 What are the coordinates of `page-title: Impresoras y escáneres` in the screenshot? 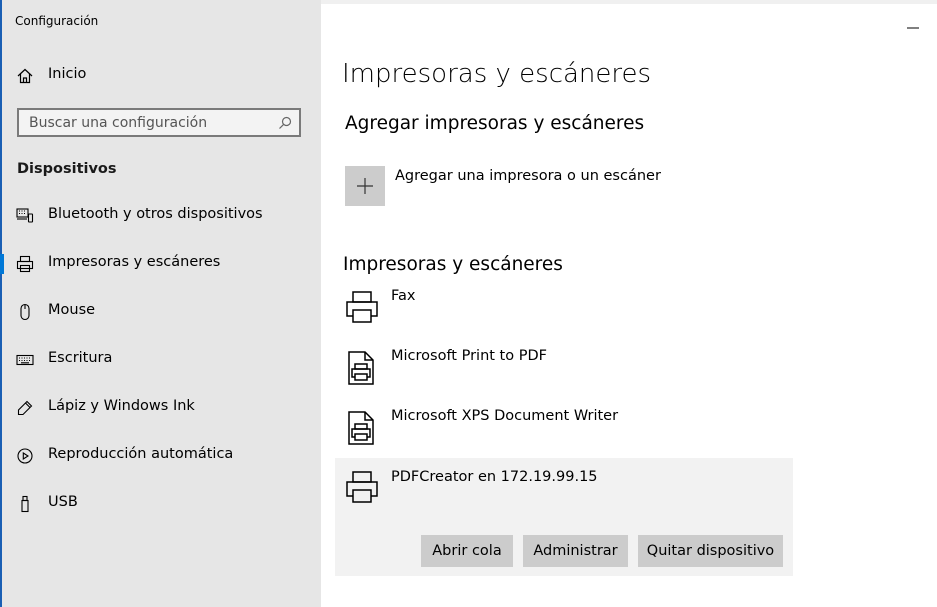 It's located at (497, 74).